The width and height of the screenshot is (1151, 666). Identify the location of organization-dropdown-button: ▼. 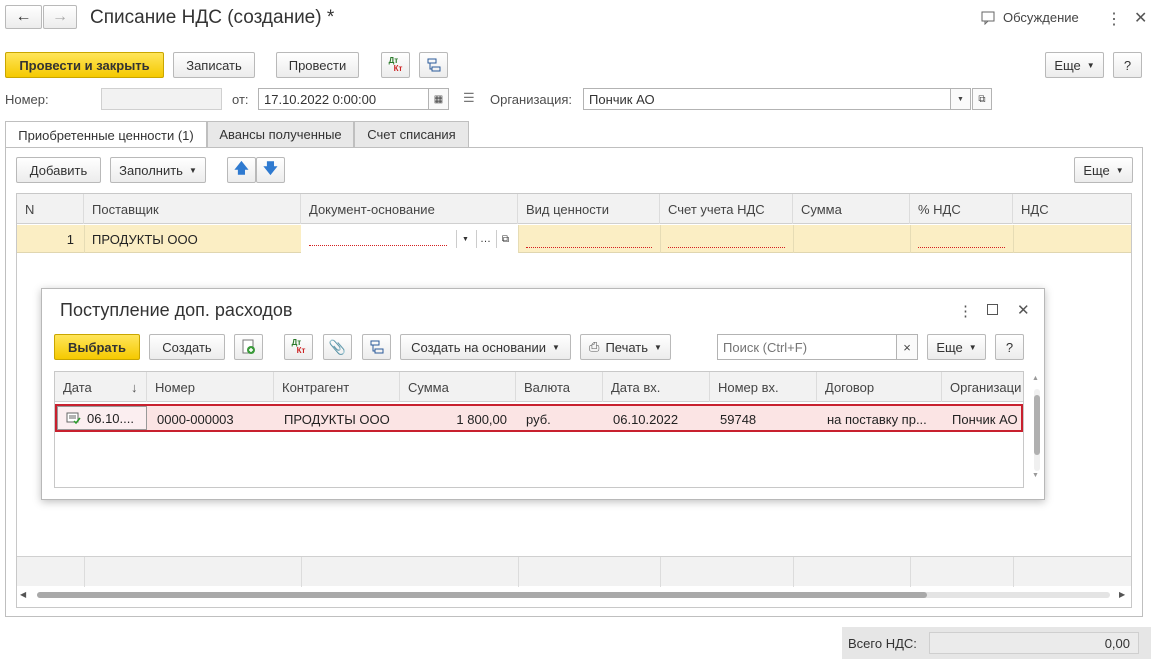
(960, 99).